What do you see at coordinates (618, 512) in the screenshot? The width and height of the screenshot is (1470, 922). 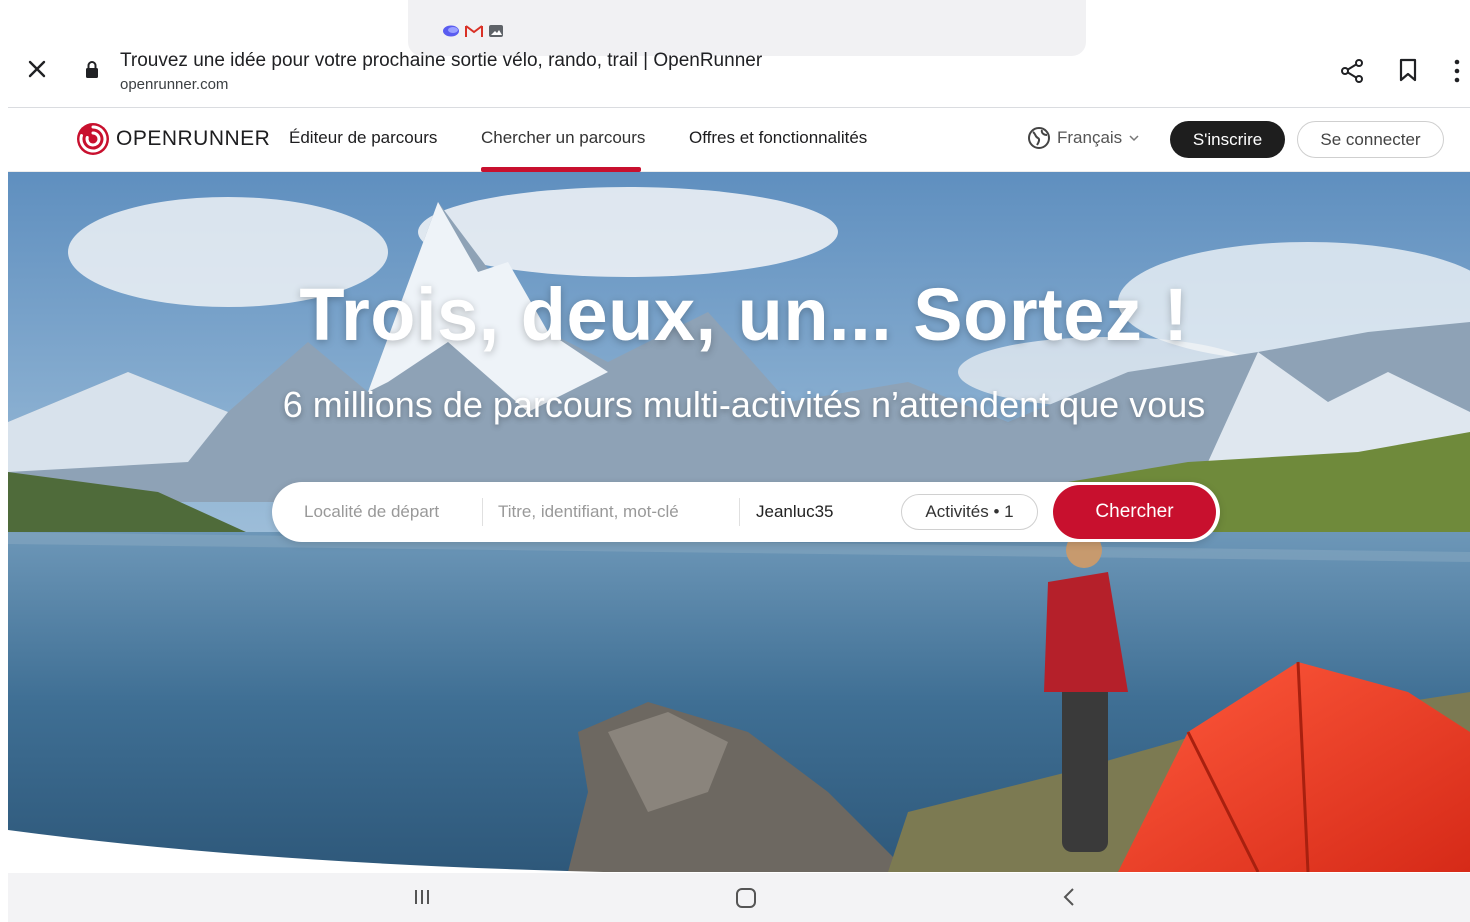 I see `keyword-input: Titre, identifiant, mot-clé` at bounding box center [618, 512].